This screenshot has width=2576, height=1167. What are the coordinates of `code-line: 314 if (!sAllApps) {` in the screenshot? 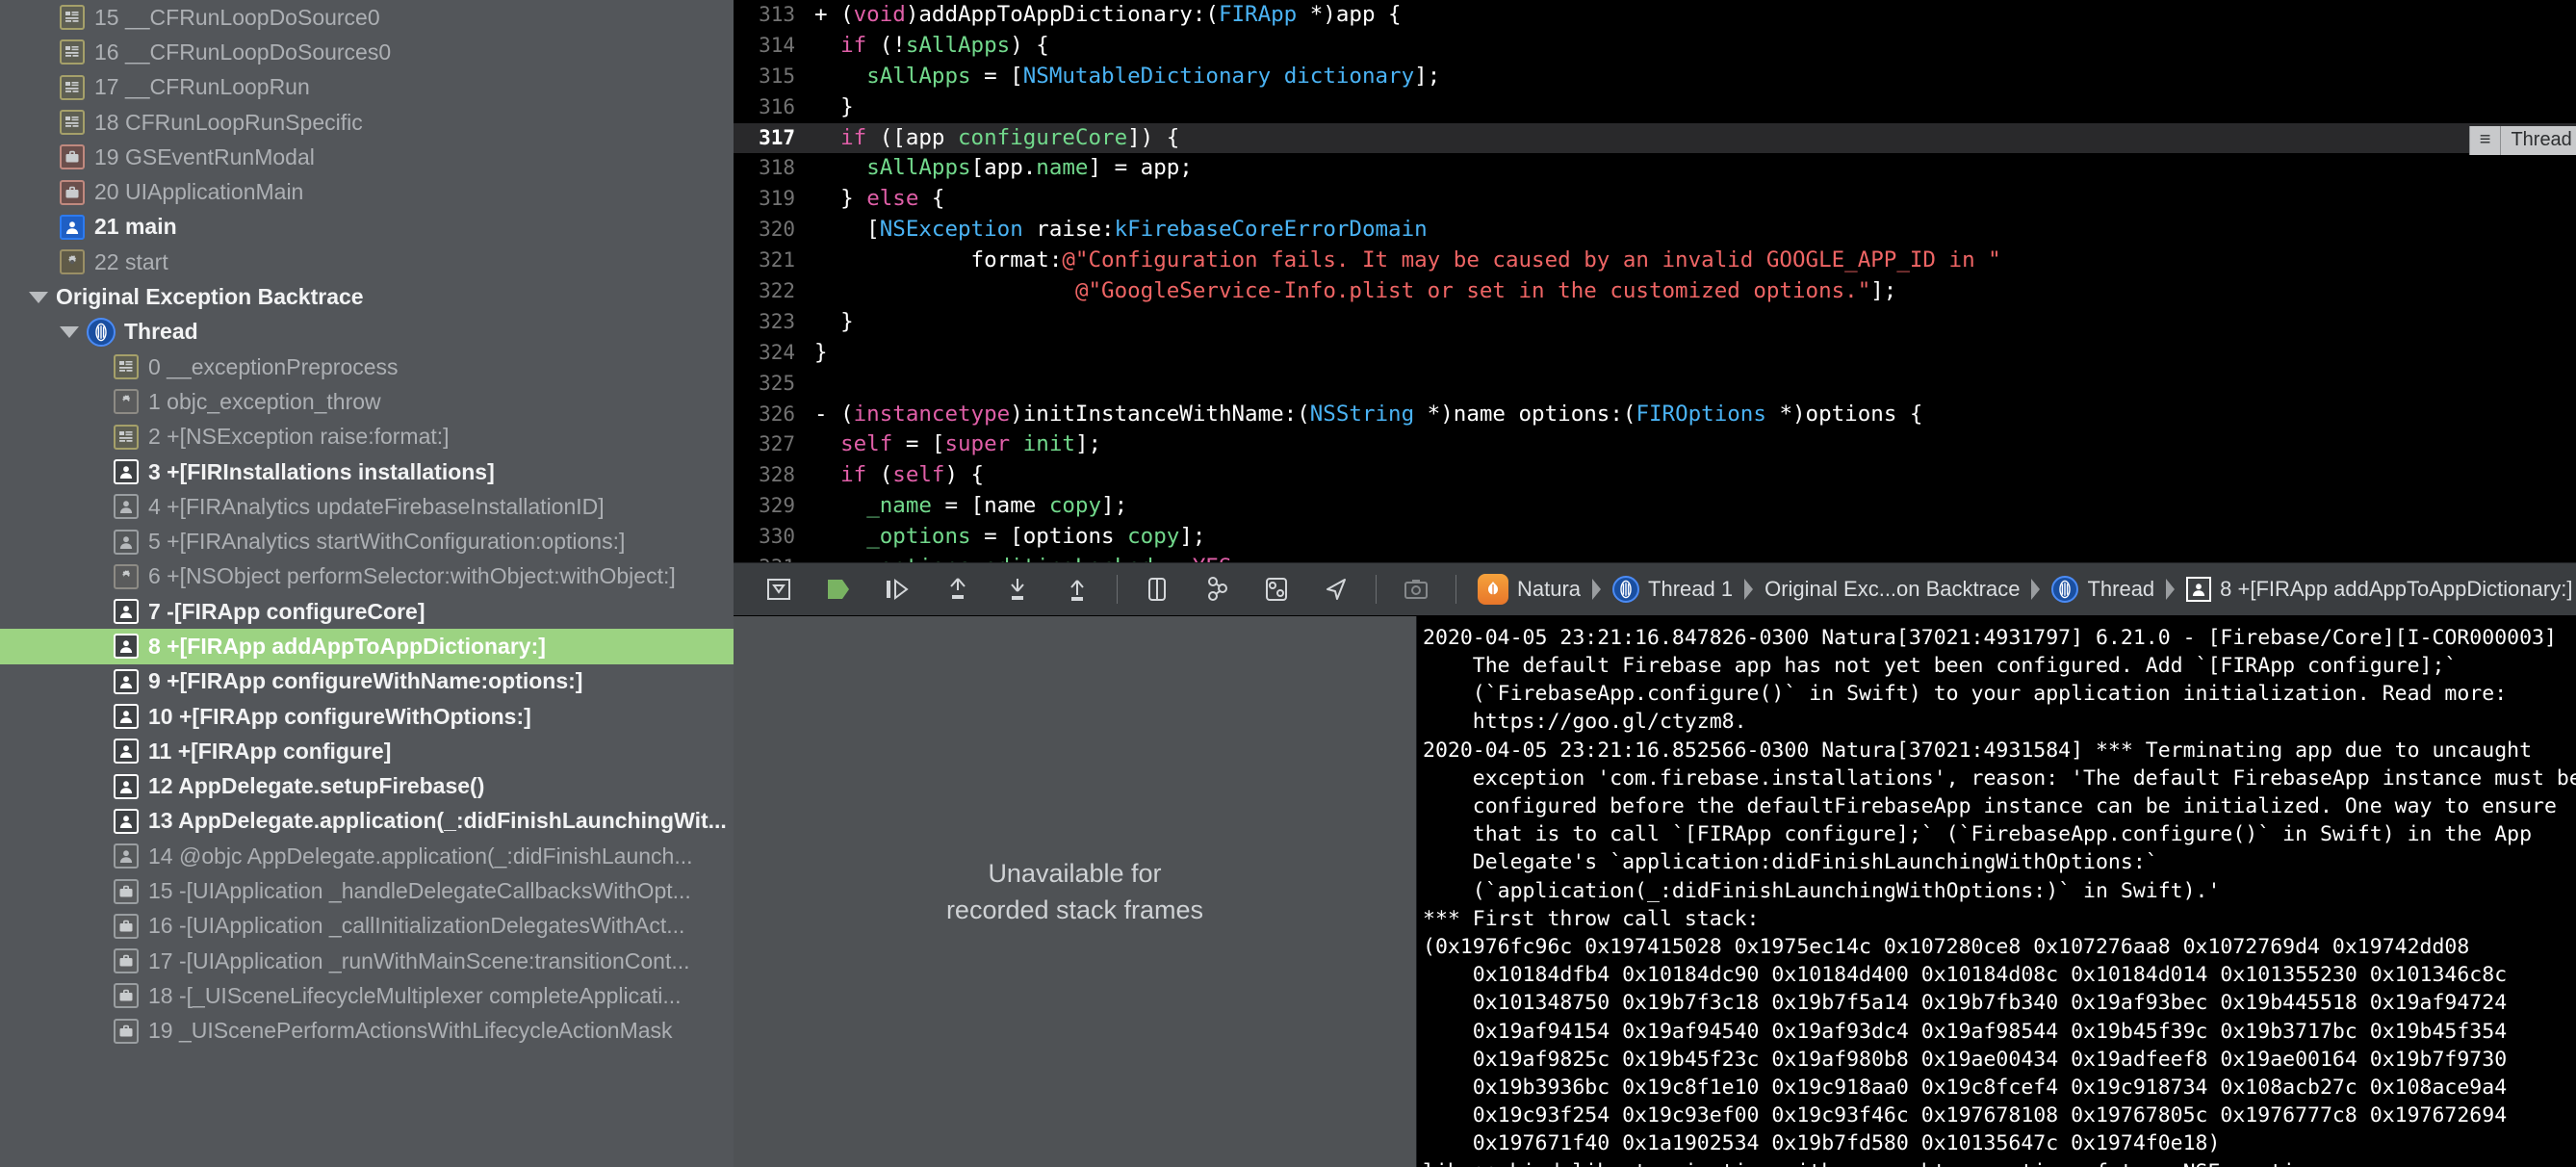 It's located at (1655, 46).